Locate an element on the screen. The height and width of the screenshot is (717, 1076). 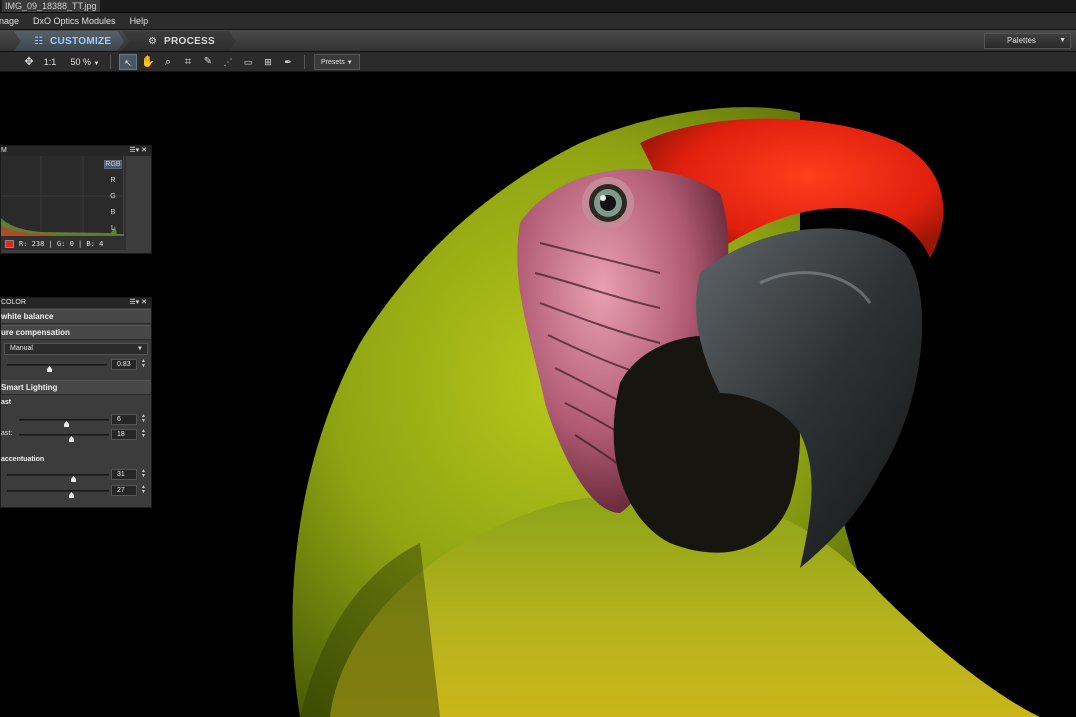
channel-r-button: R is located at coordinates (113, 180).